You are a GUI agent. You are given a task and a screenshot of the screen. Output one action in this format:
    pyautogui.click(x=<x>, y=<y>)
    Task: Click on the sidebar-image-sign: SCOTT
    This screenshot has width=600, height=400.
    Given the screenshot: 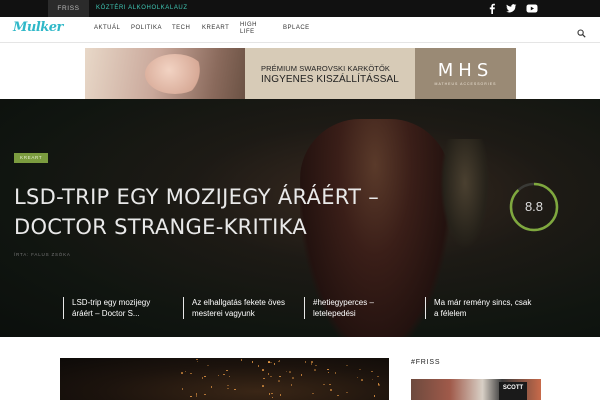 What is the action you would take?
    pyautogui.click(x=513, y=391)
    